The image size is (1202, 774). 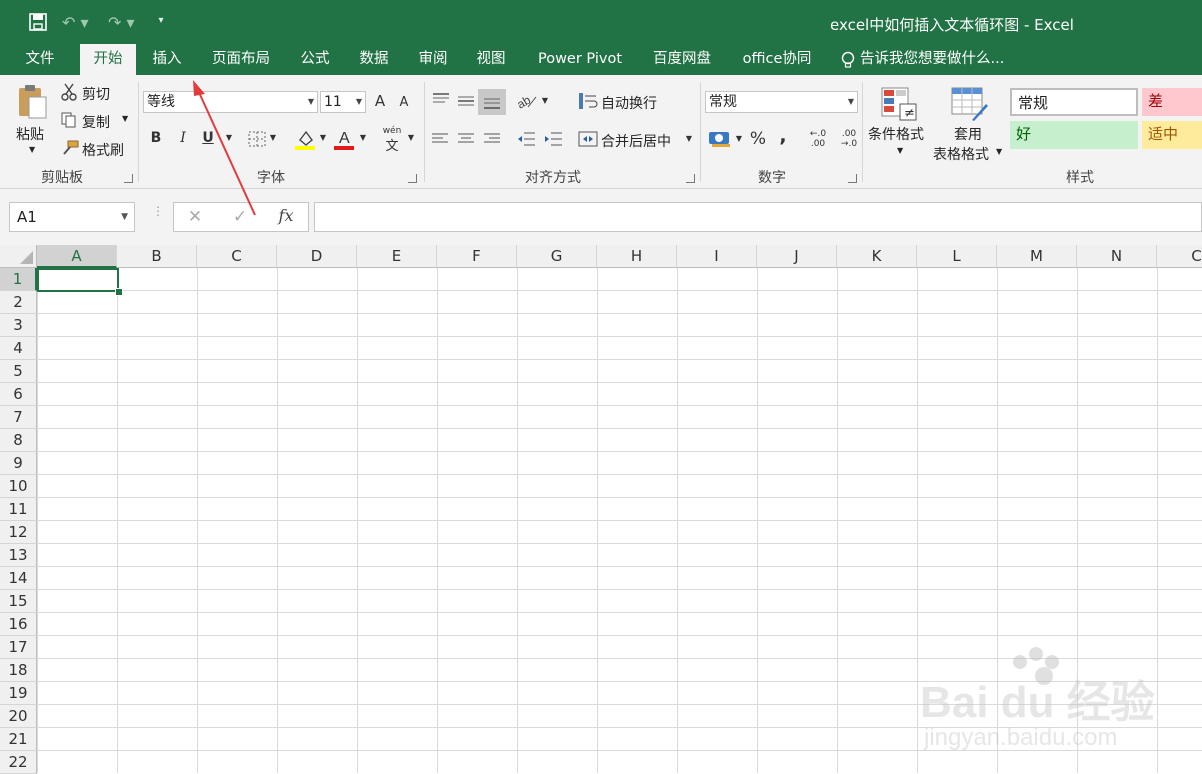 What do you see at coordinates (588, 101) in the screenshot?
I see `wrap-text-icon` at bounding box center [588, 101].